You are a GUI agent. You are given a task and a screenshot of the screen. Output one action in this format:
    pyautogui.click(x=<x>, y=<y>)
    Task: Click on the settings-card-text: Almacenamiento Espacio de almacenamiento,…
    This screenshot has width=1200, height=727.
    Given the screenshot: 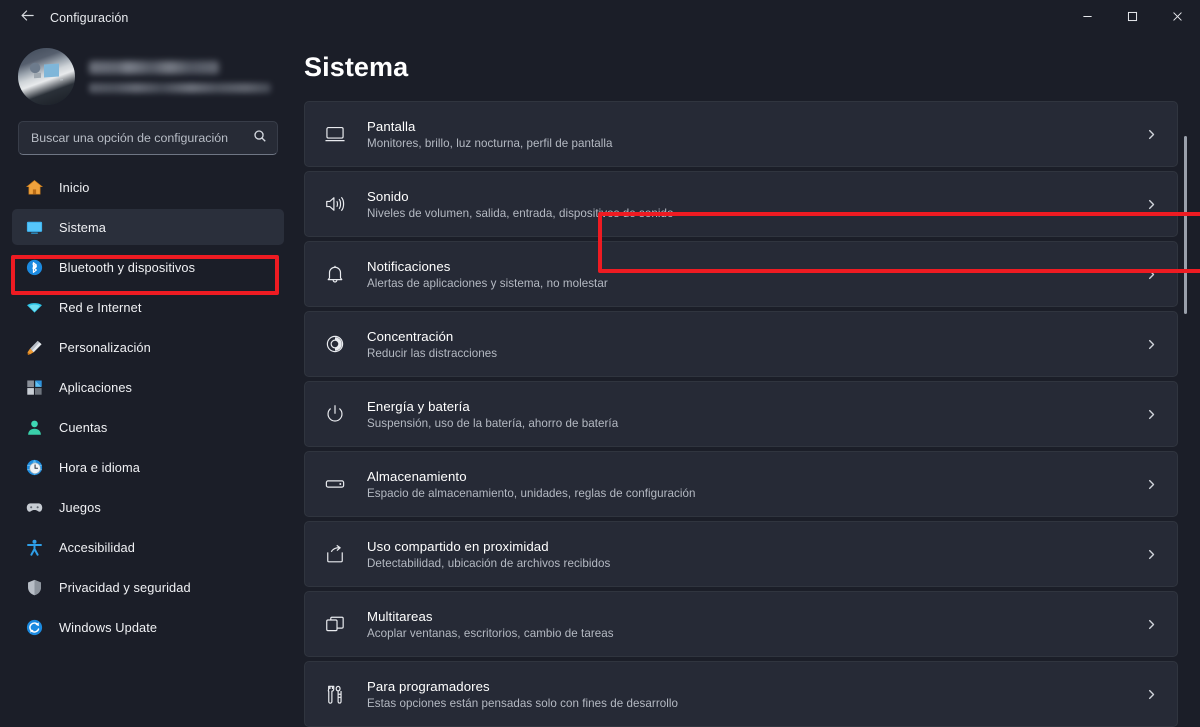 What is the action you would take?
    pyautogui.click(x=744, y=484)
    